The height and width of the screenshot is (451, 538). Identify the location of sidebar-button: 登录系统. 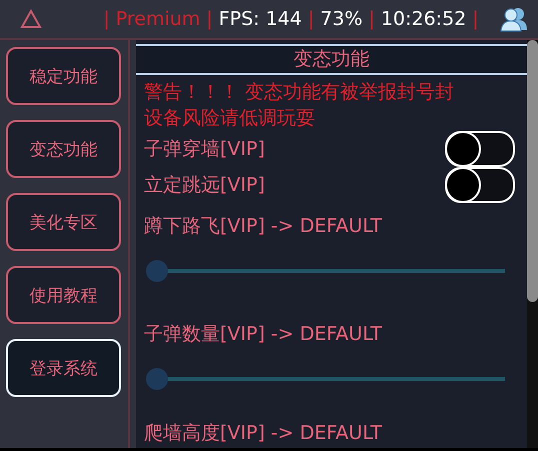
(63, 368).